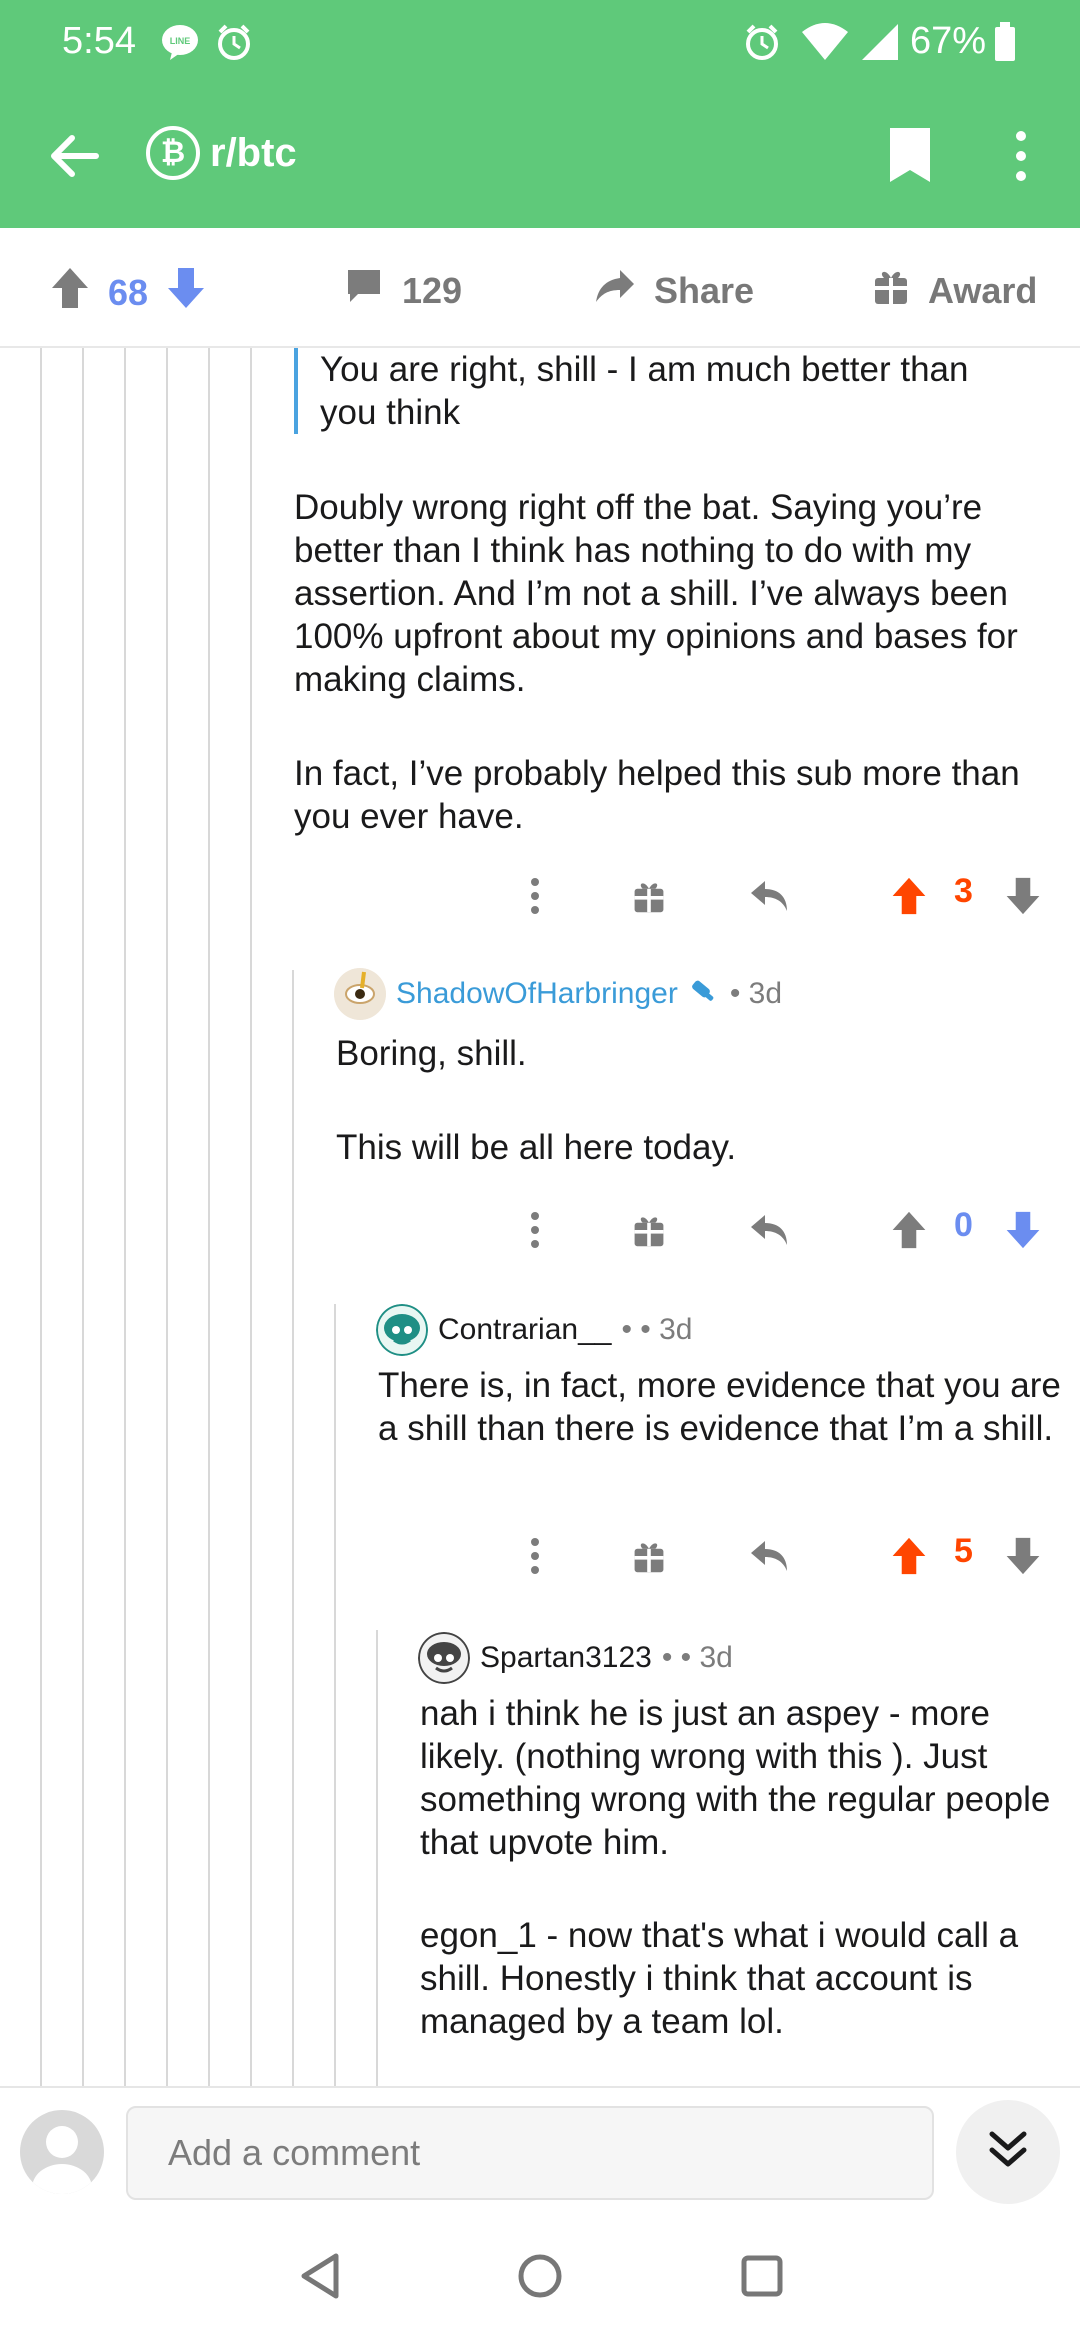 The height and width of the screenshot is (2340, 1080). I want to click on system-navigation-bar, so click(540, 2278).